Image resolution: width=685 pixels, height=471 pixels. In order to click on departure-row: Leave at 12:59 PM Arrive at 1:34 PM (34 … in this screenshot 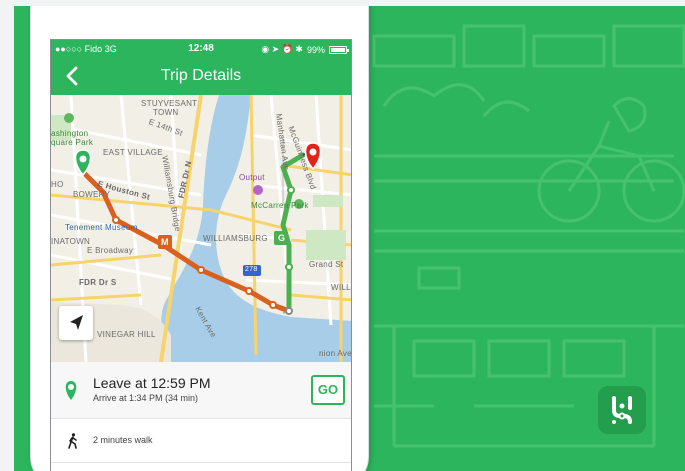, I will do `click(201, 390)`.